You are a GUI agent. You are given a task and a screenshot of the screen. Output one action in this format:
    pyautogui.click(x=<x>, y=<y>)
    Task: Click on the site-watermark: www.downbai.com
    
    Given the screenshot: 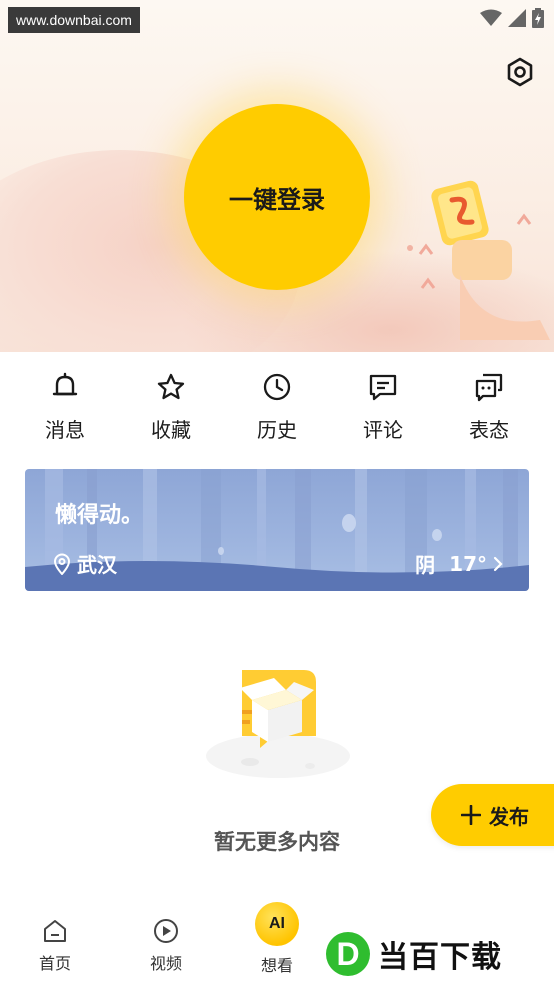 What is the action you would take?
    pyautogui.click(x=74, y=20)
    